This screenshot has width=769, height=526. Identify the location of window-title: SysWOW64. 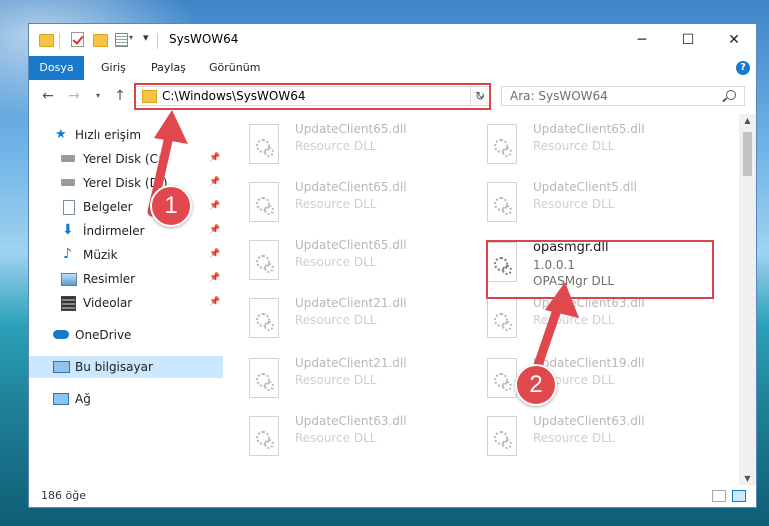
(204, 39).